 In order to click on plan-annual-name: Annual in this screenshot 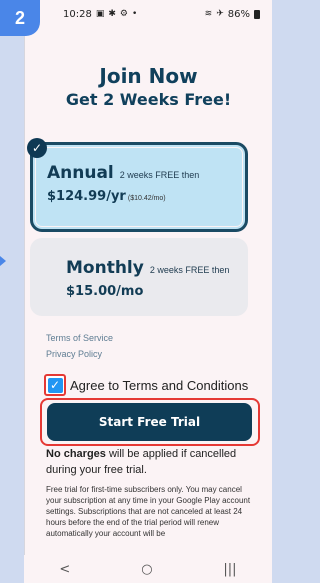, I will do `click(80, 173)`.